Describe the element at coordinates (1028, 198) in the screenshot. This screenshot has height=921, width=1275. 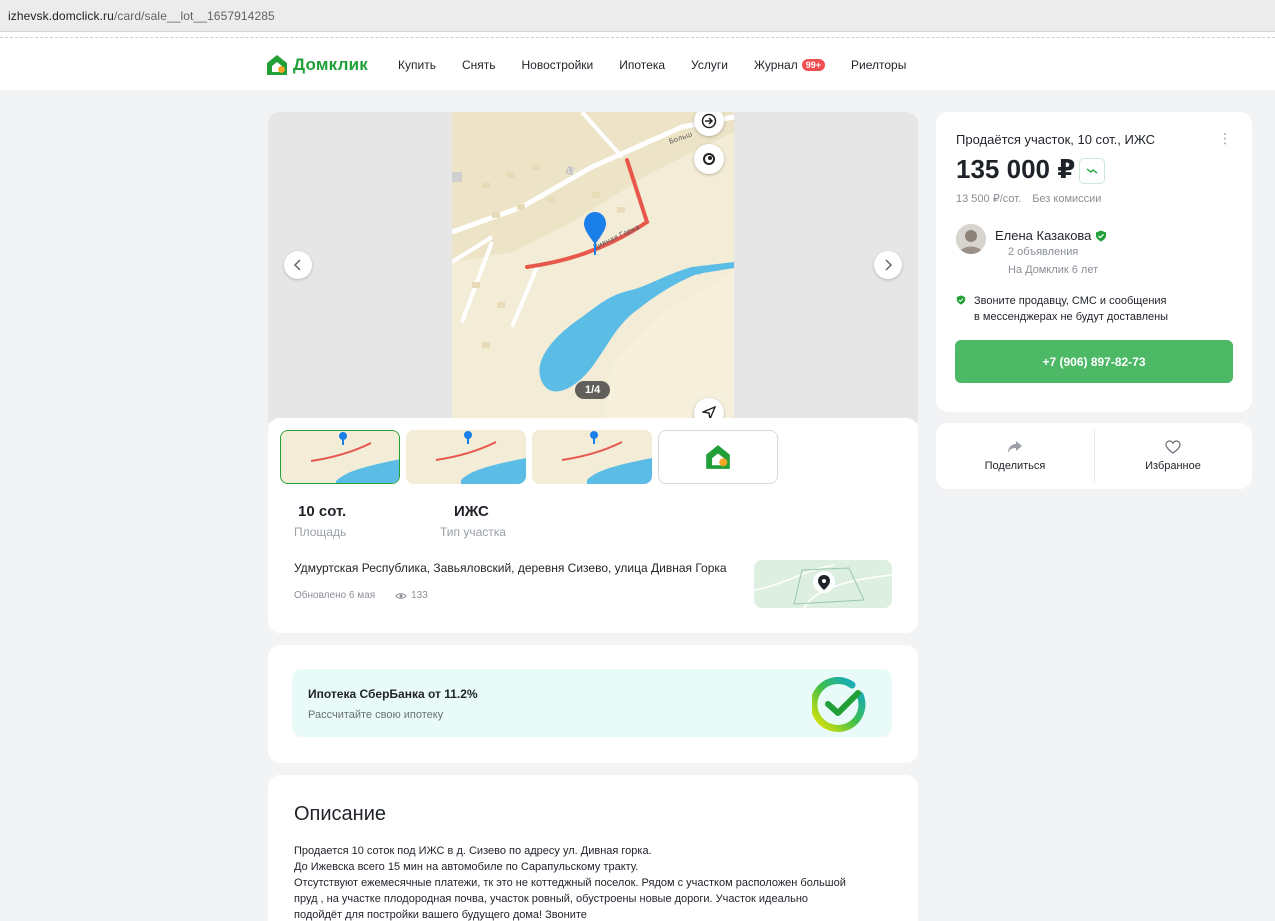
I see `price-details: 13 500 ₽/сот. Без комиссии` at that location.